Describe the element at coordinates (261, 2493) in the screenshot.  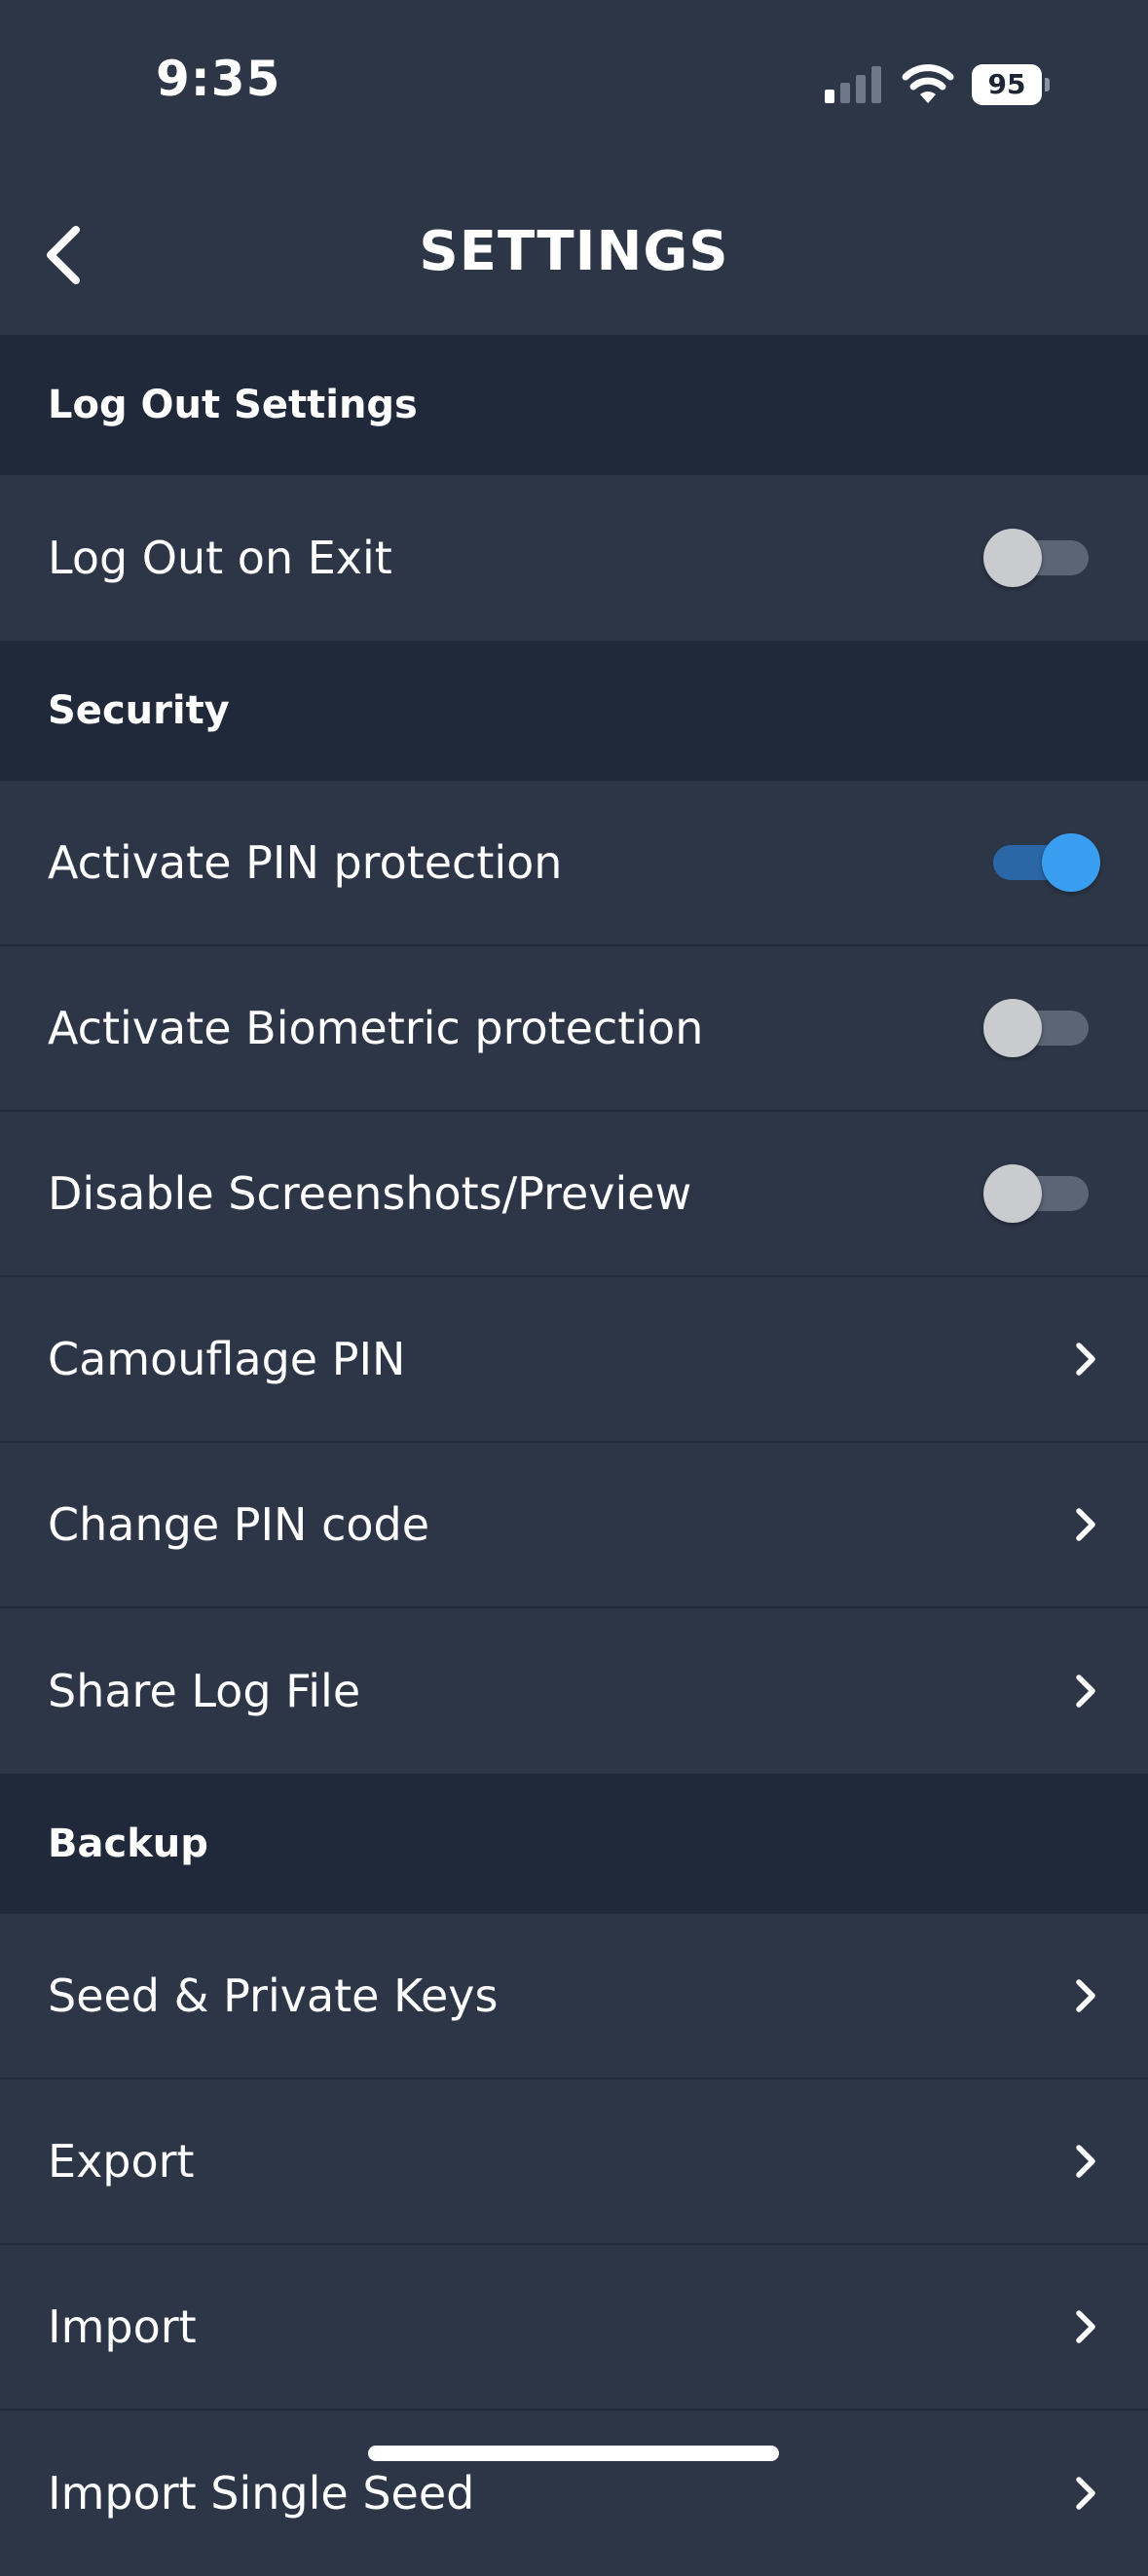
I see `row-label: Import Single Seed` at that location.